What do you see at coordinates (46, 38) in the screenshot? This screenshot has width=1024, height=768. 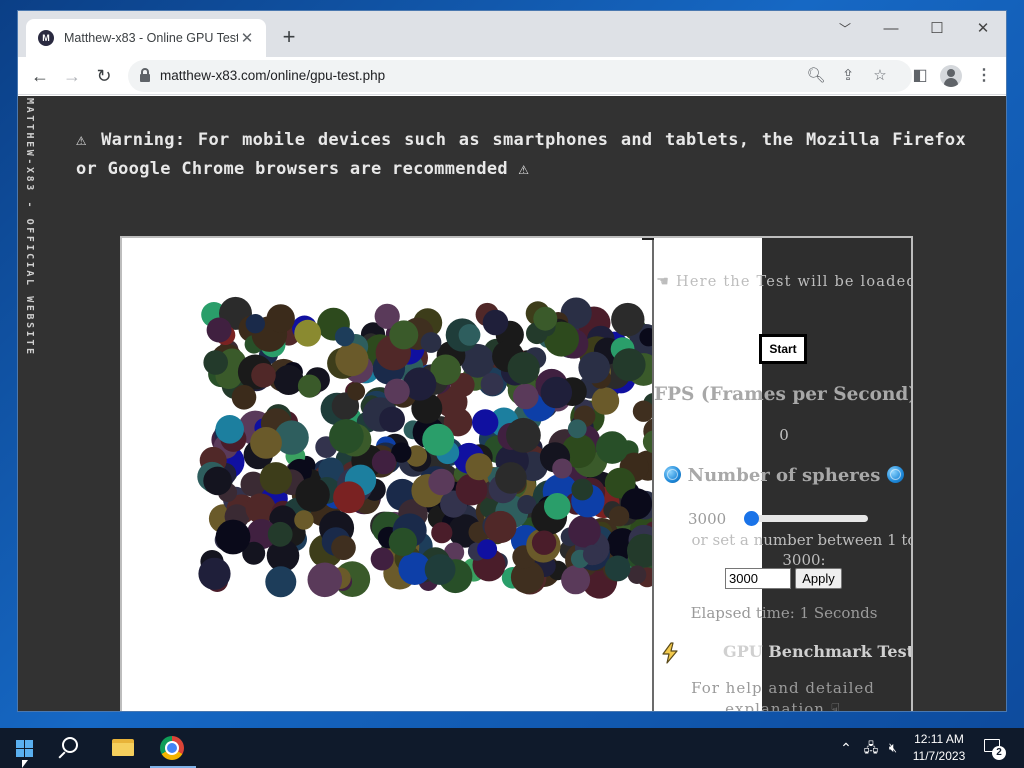 I see `site-favicon-icon: M` at bounding box center [46, 38].